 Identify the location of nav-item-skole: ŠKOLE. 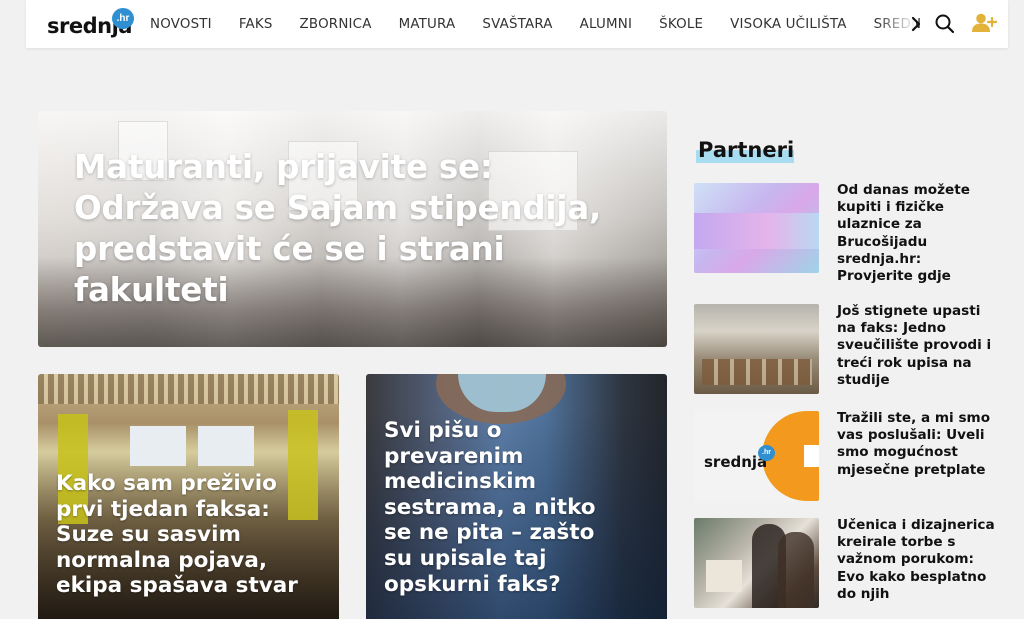
(681, 24).